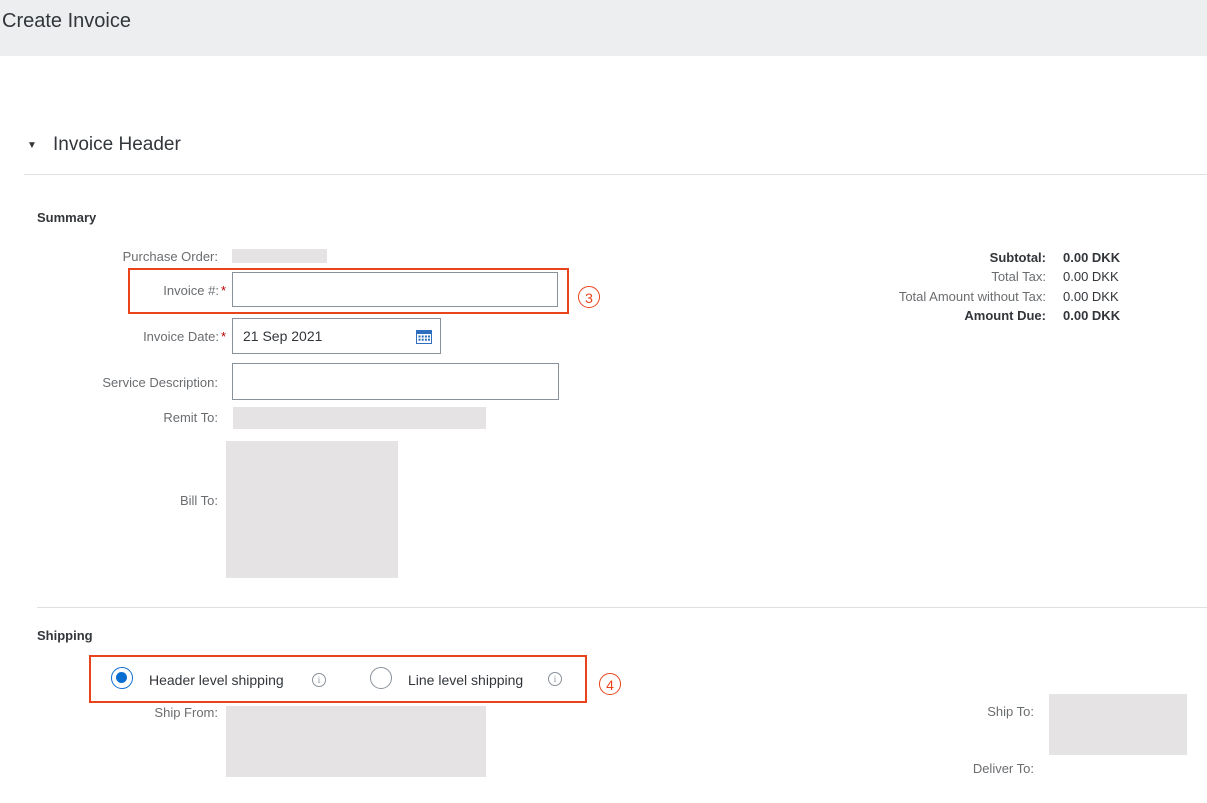 Image resolution: width=1207 pixels, height=803 pixels. Describe the element at coordinates (1091, 276) in the screenshot. I see `total-tax-value: 0.00 DKK` at that location.